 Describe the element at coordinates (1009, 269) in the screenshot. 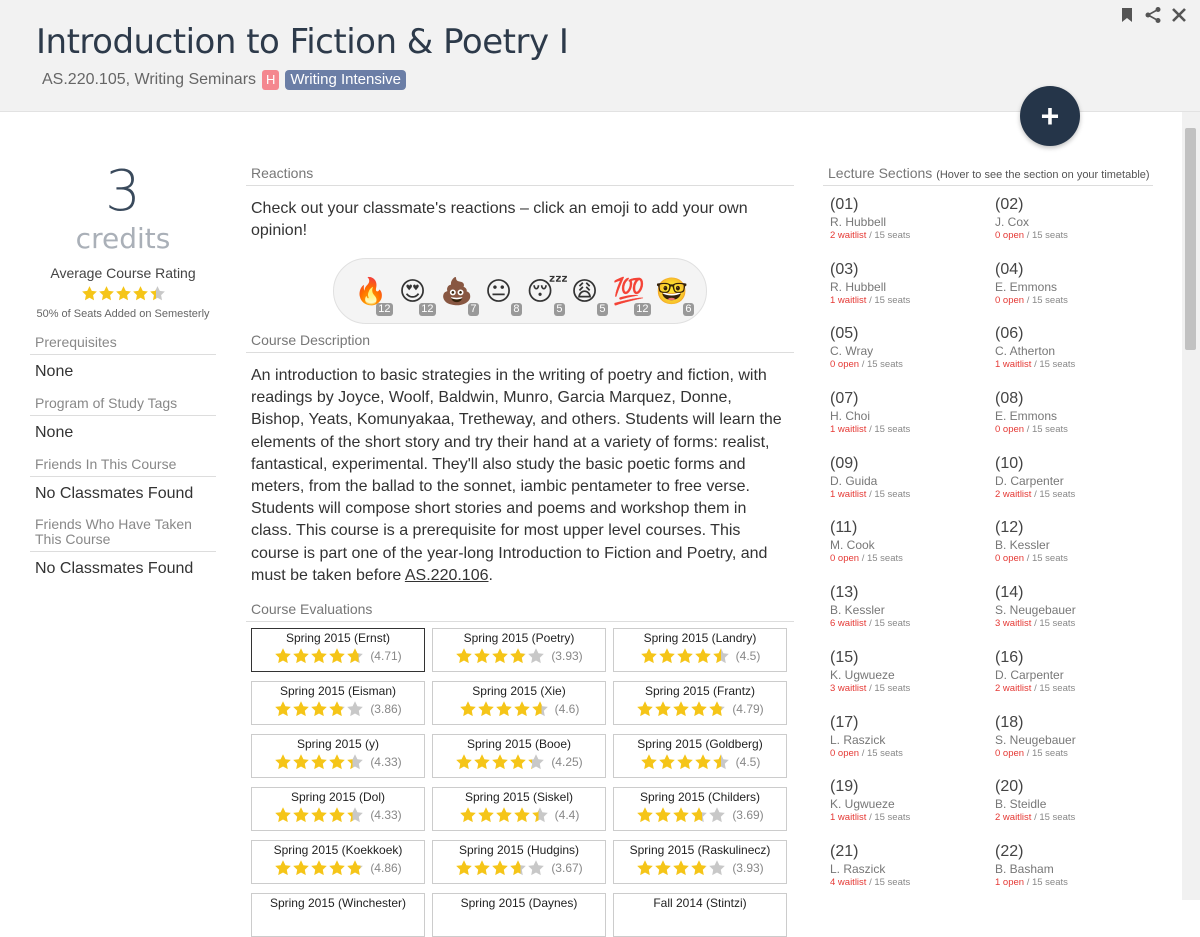

I see `section-number: (04)` at that location.